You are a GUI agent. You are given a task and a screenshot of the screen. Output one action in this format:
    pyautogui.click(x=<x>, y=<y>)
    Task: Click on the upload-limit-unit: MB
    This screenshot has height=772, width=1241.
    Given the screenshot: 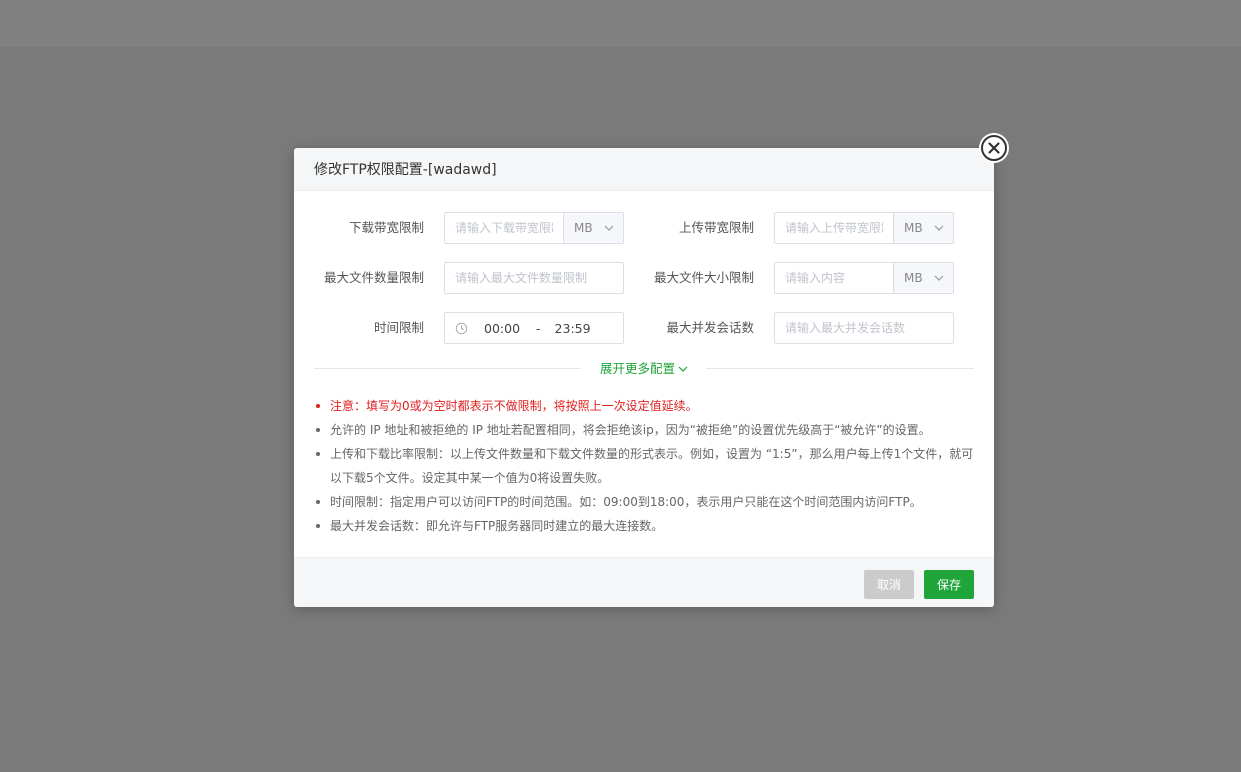 What is the action you would take?
    pyautogui.click(x=913, y=228)
    